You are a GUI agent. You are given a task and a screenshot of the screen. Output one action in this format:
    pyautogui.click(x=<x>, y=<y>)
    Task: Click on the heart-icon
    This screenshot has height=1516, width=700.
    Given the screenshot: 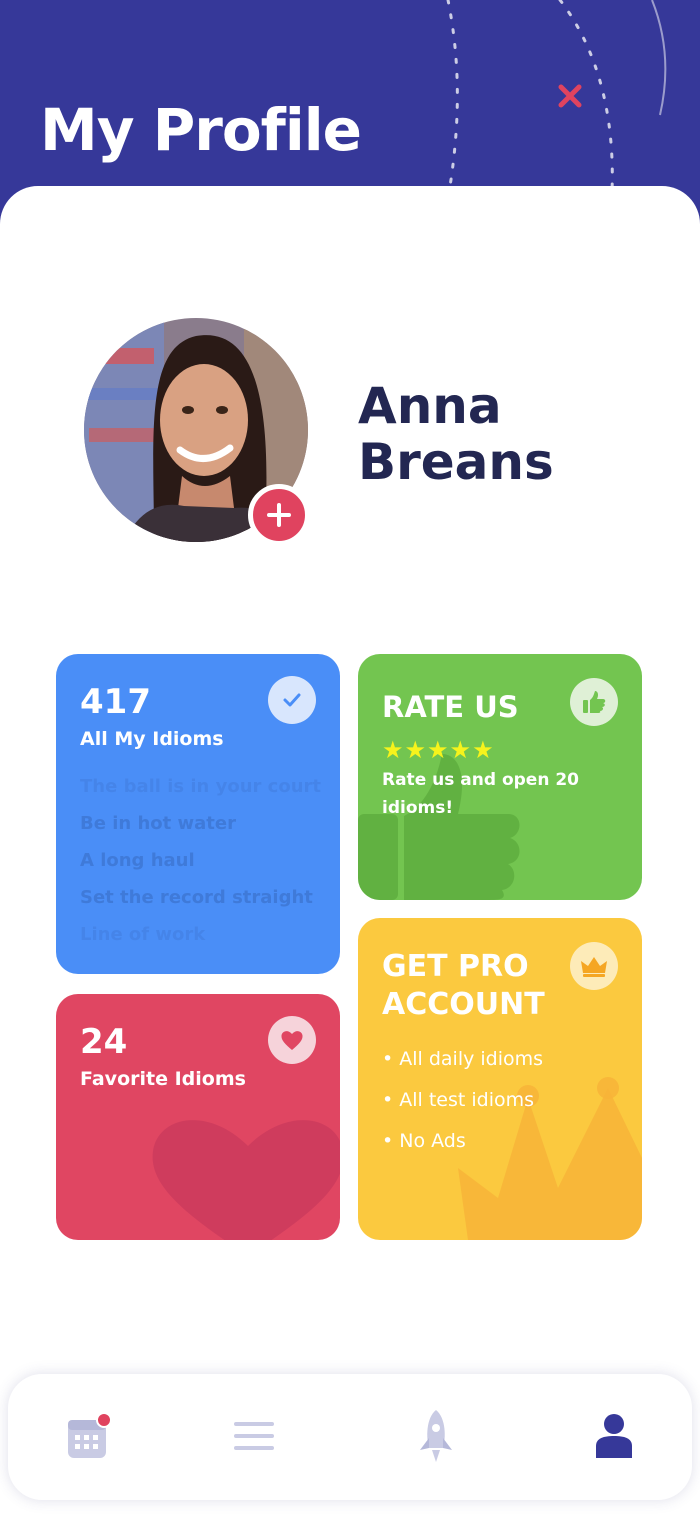 What is the action you would take?
    pyautogui.click(x=292, y=1040)
    